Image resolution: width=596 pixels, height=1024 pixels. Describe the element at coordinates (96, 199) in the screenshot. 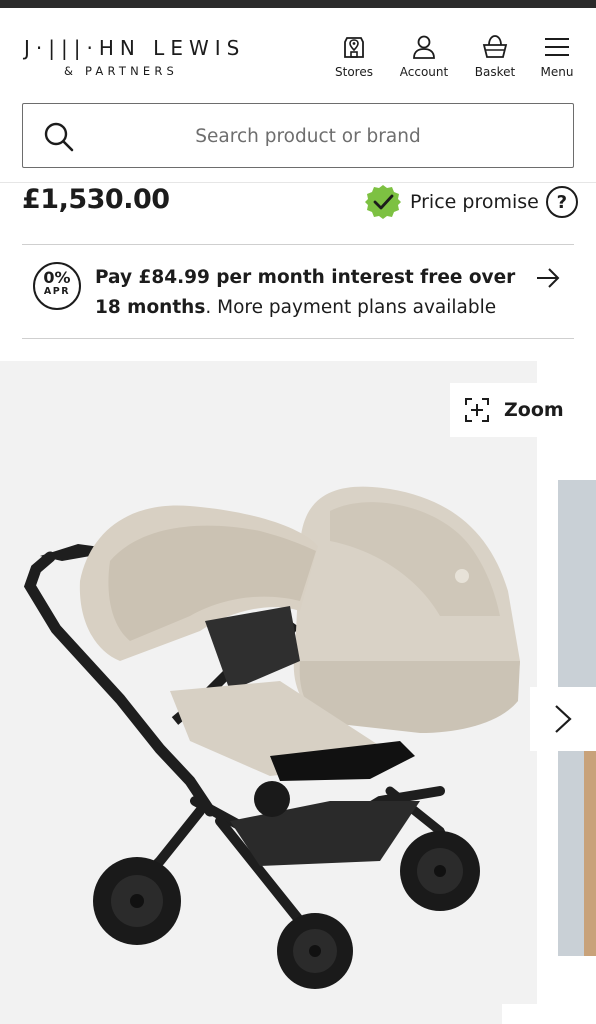

I see `product-price: £1,530.00` at that location.